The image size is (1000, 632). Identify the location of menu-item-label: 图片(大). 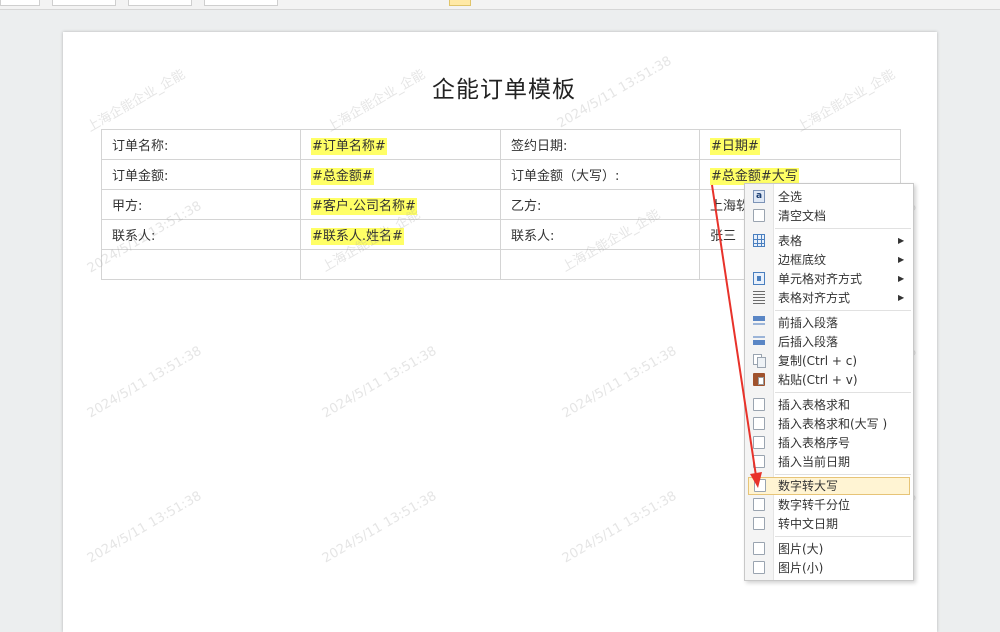
(801, 549).